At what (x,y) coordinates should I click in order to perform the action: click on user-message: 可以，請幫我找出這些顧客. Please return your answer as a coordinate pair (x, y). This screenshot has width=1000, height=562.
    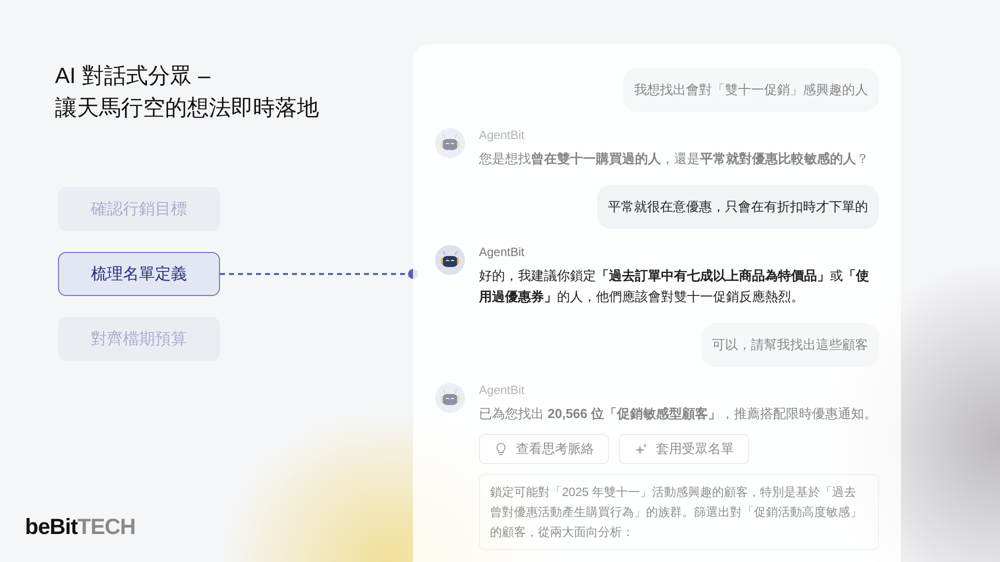
    Looking at the image, I should click on (790, 345).